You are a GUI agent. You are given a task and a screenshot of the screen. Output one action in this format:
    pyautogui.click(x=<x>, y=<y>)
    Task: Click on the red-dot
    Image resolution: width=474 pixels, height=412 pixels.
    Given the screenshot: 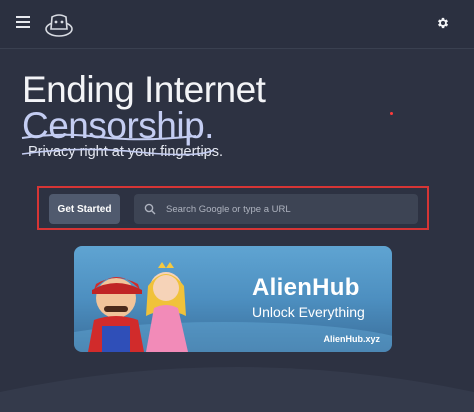 What is the action you would take?
    pyautogui.click(x=391, y=113)
    